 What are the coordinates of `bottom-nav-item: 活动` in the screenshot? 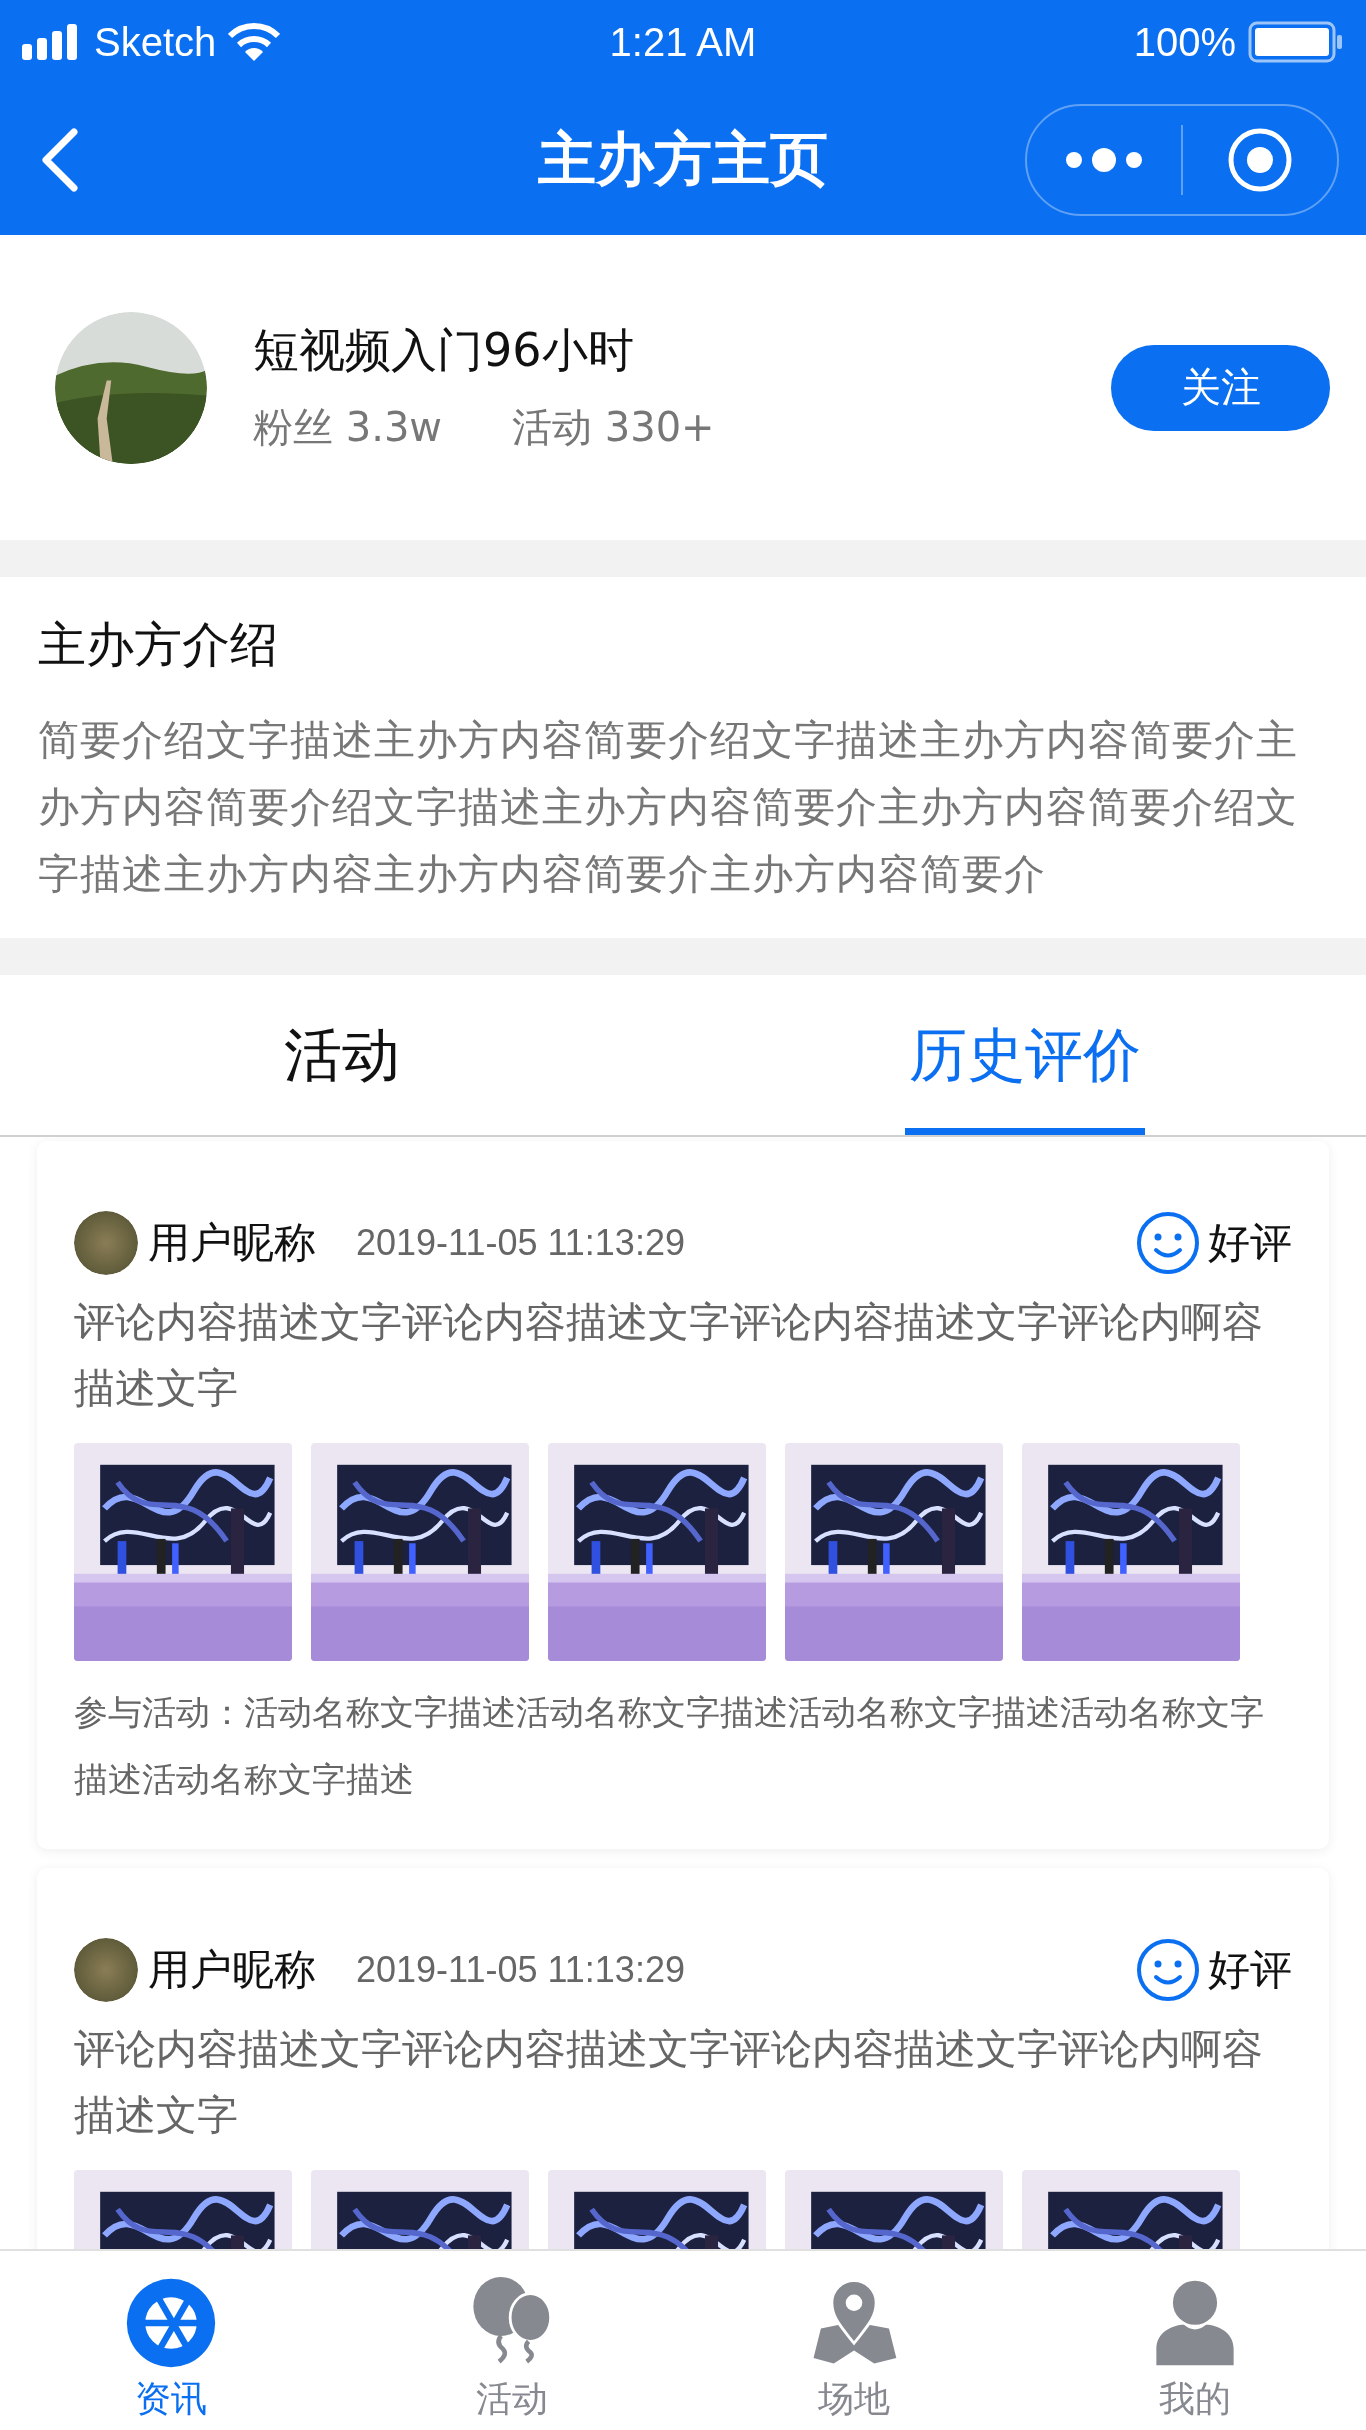 It's located at (512, 2340).